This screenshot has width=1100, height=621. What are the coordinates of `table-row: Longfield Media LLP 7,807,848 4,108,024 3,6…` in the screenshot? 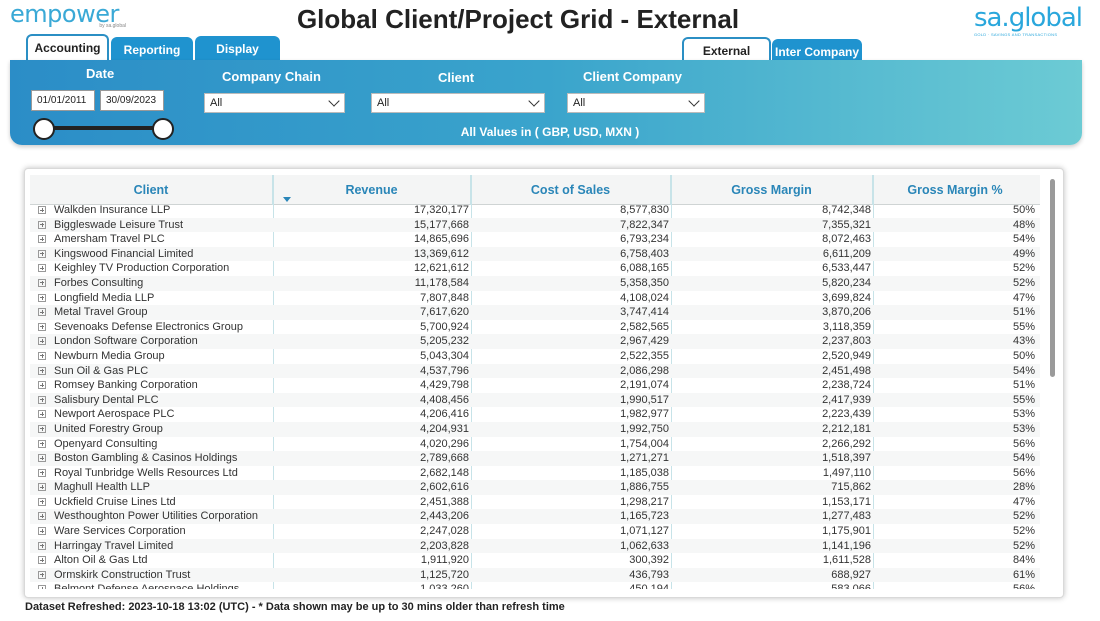 It's located at (535, 298).